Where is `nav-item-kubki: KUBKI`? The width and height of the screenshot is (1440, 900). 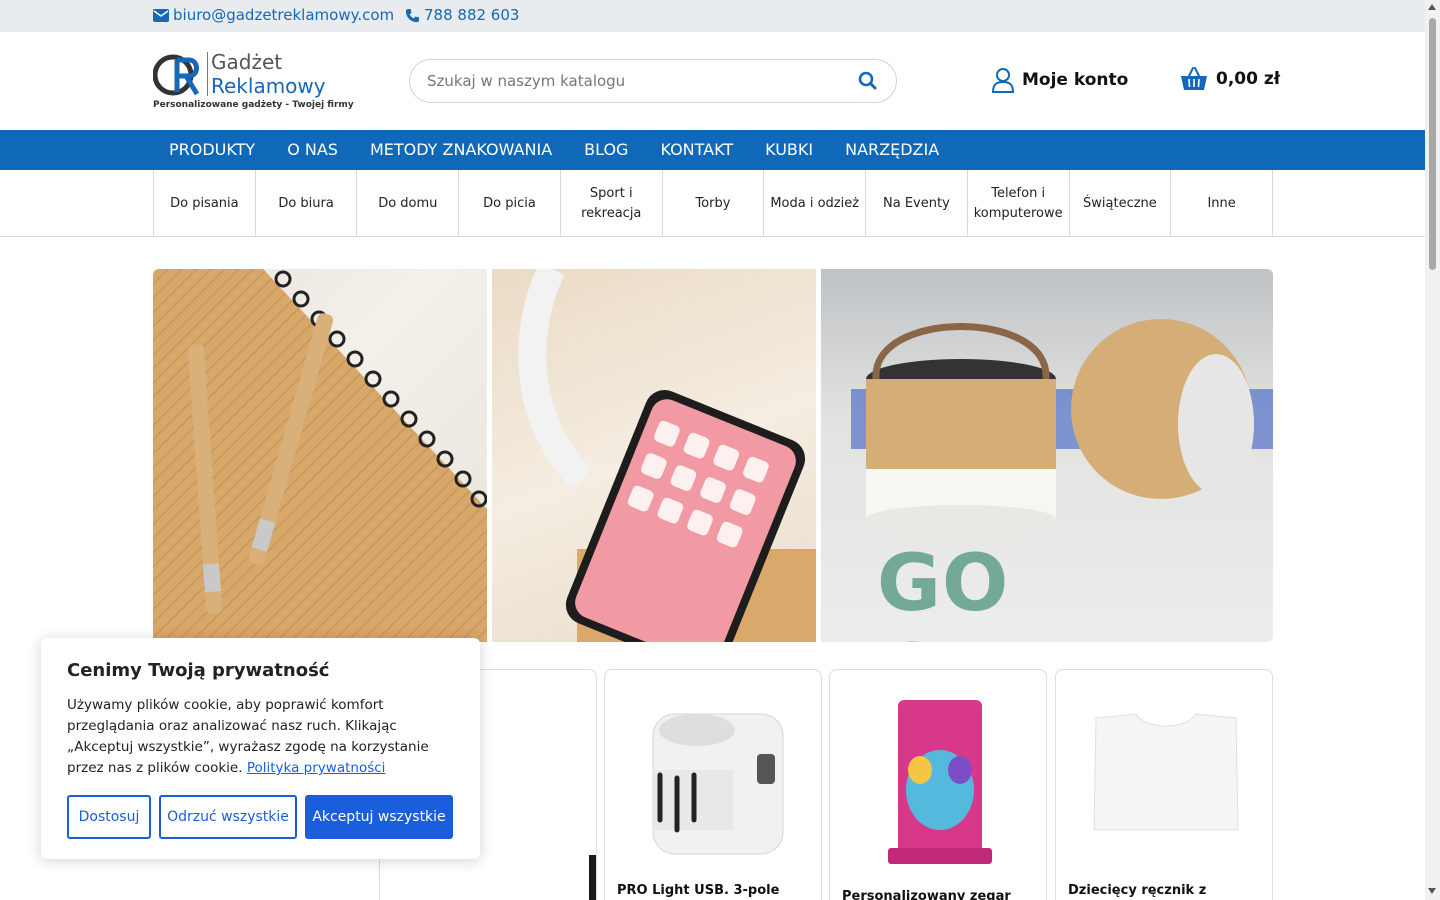 nav-item-kubki: KUBKI is located at coordinates (789, 150).